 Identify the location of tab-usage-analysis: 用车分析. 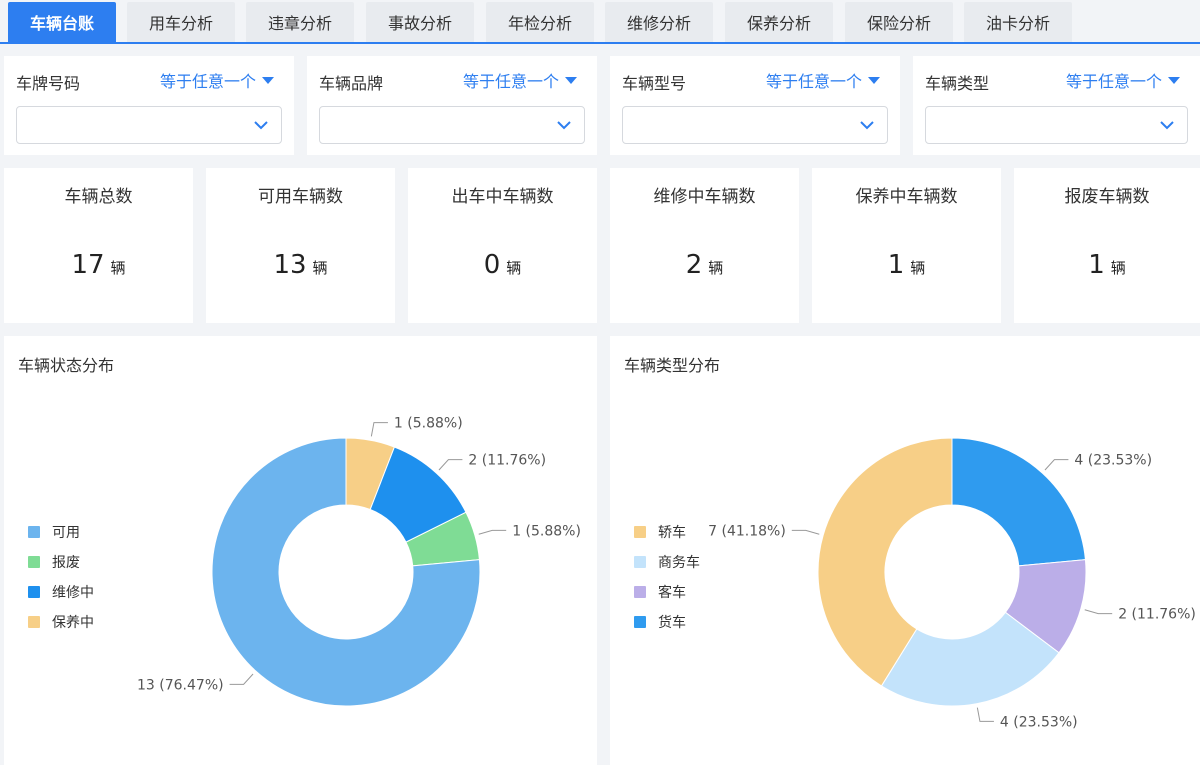
(181, 22).